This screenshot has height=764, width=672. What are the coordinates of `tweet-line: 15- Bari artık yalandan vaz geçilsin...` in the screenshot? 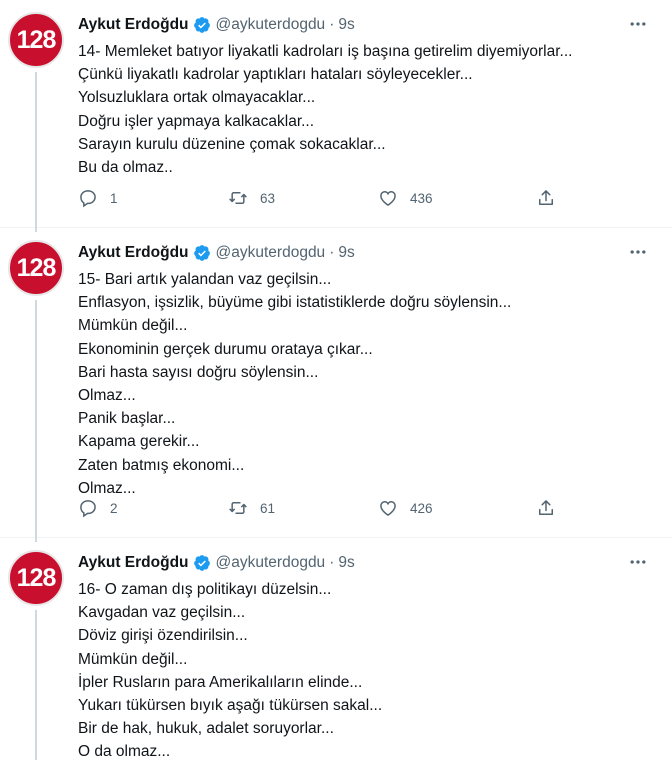 It's located at (205, 279).